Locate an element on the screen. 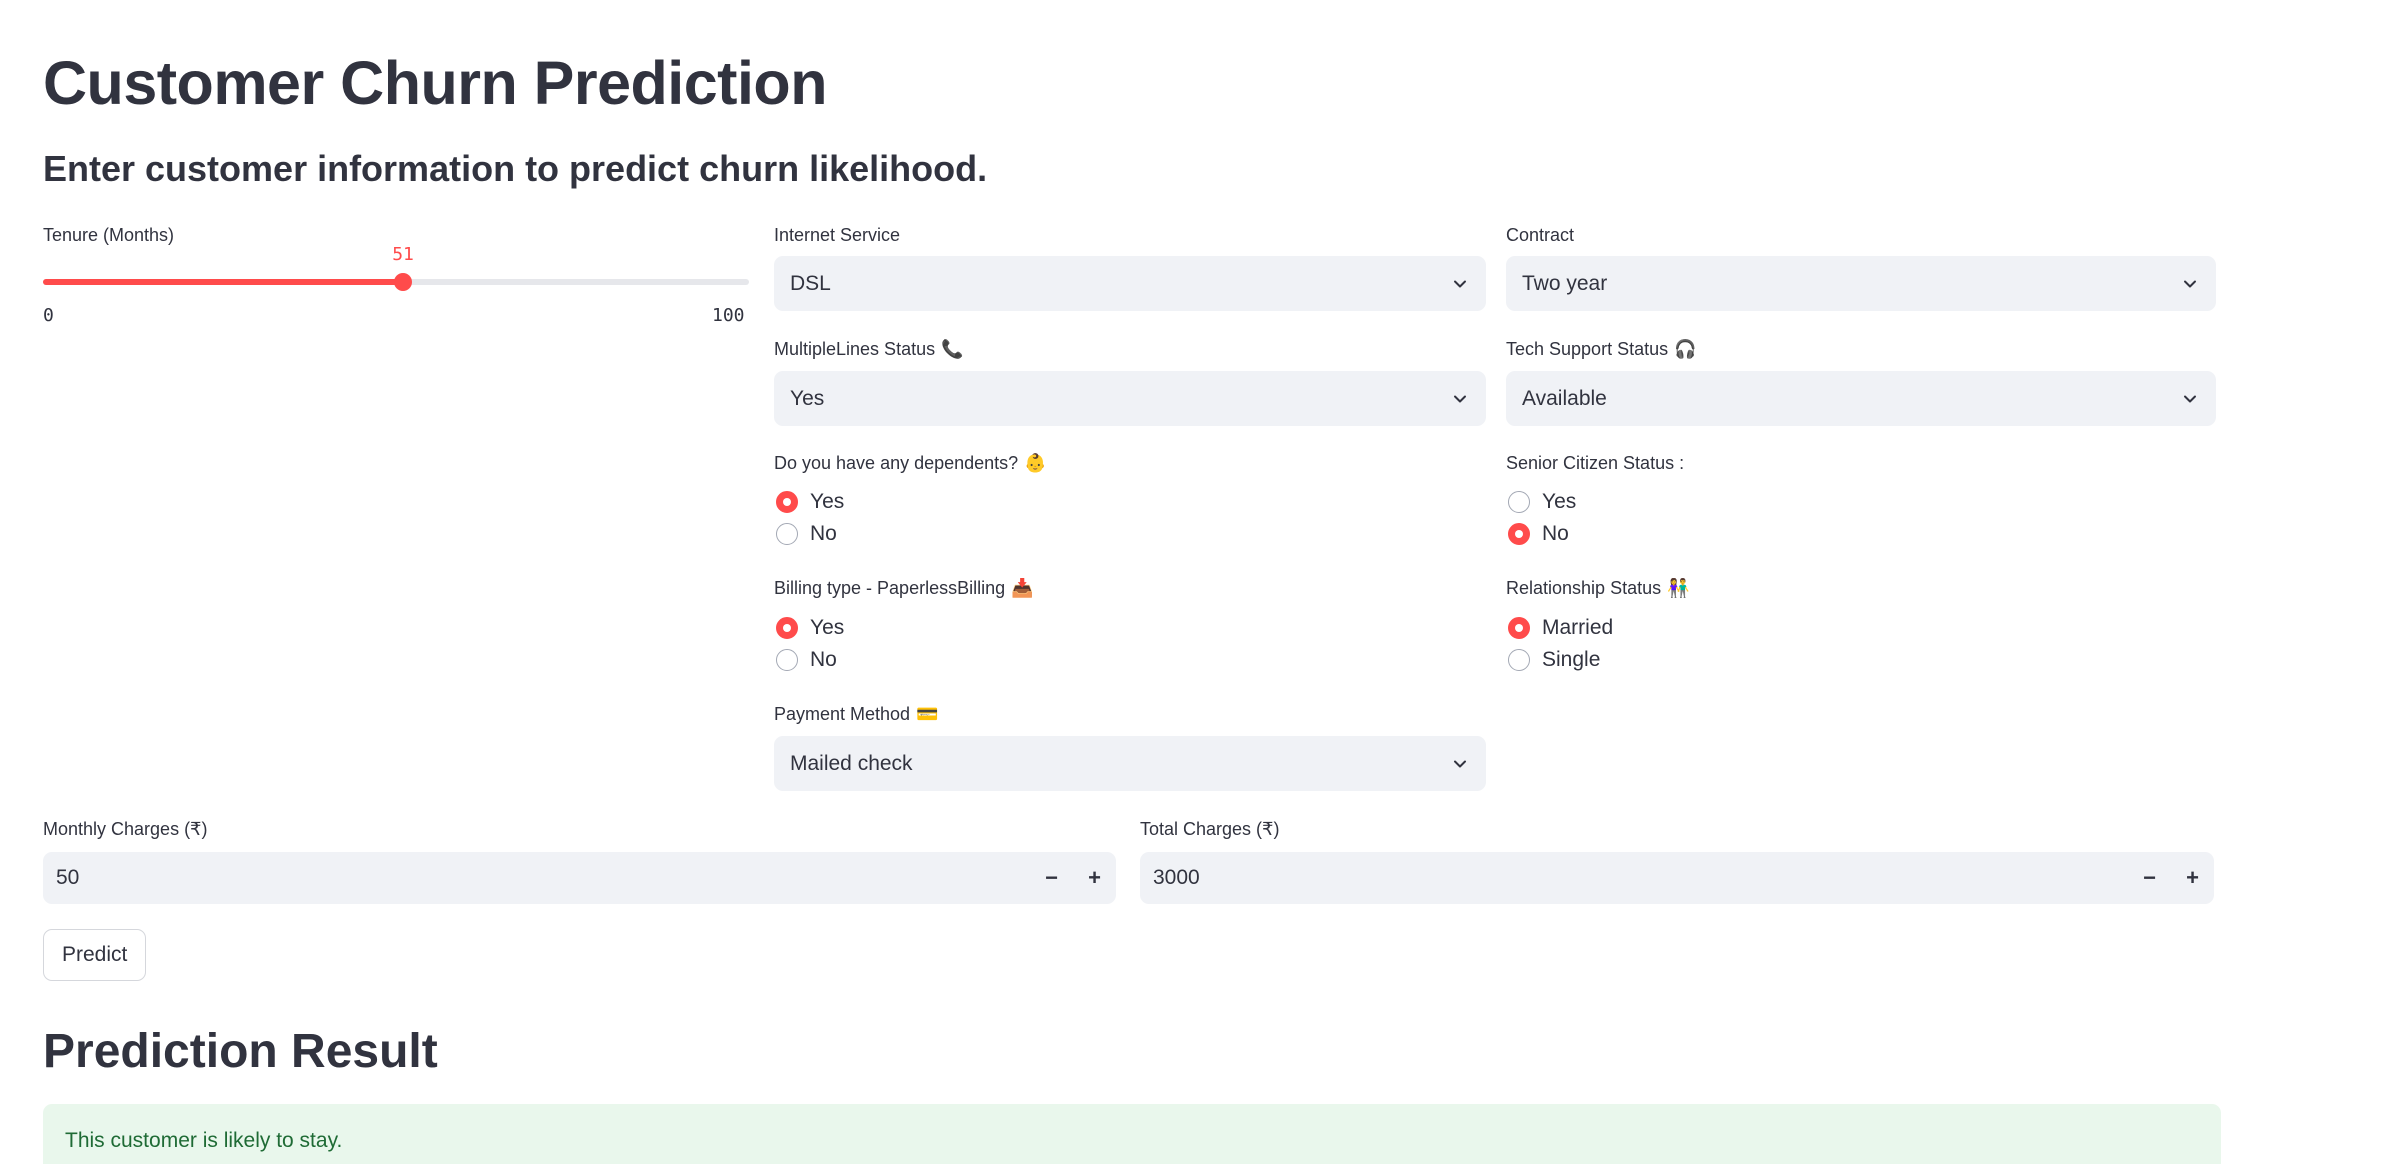 The width and height of the screenshot is (2396, 1164). dependents-option-yes: Yes is located at coordinates (810, 502).